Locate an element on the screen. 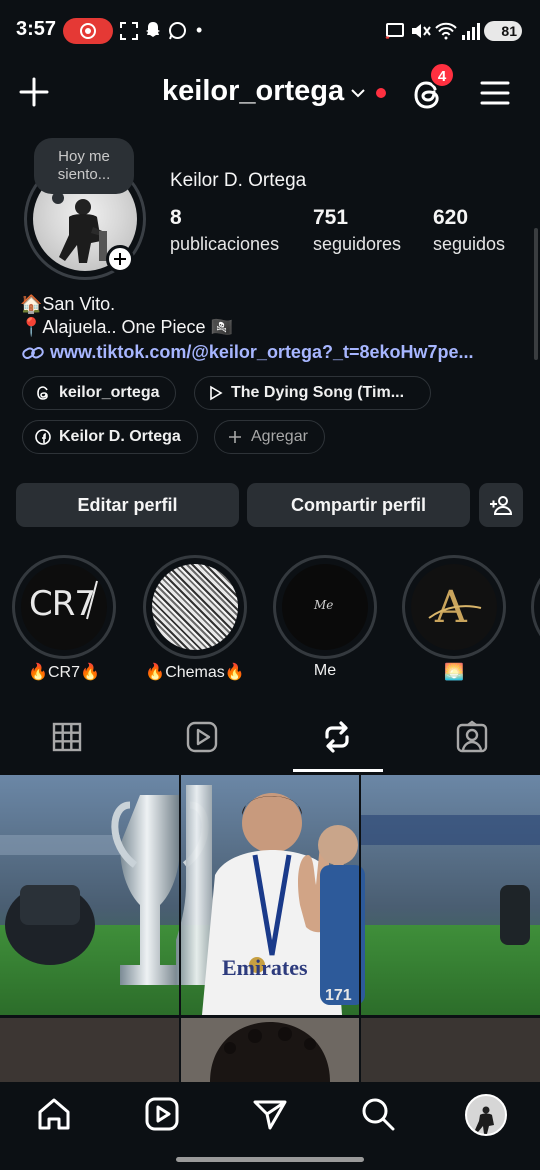  bib-number: 171 is located at coordinates (338, 995).